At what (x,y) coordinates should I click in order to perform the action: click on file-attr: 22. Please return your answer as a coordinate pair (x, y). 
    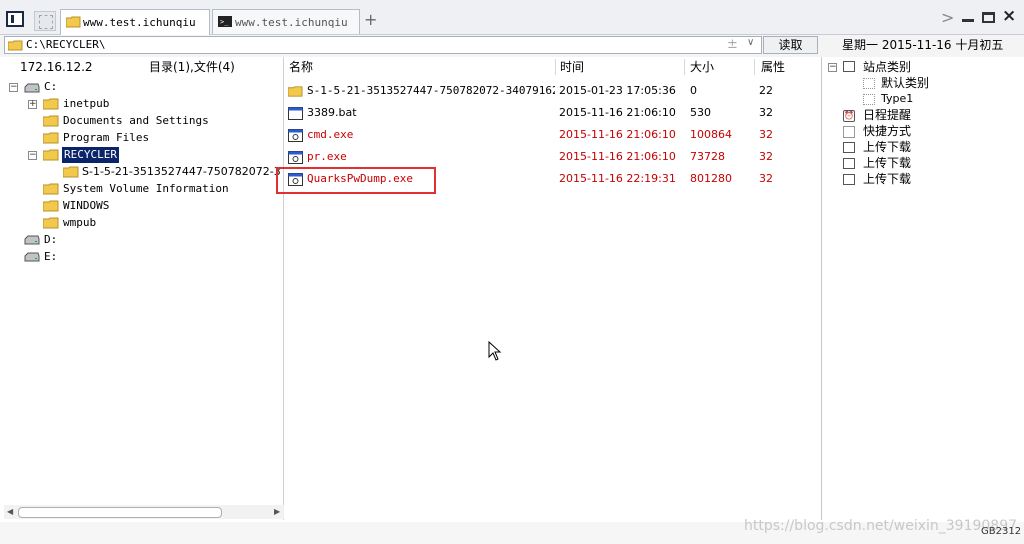
    Looking at the image, I should click on (766, 90).